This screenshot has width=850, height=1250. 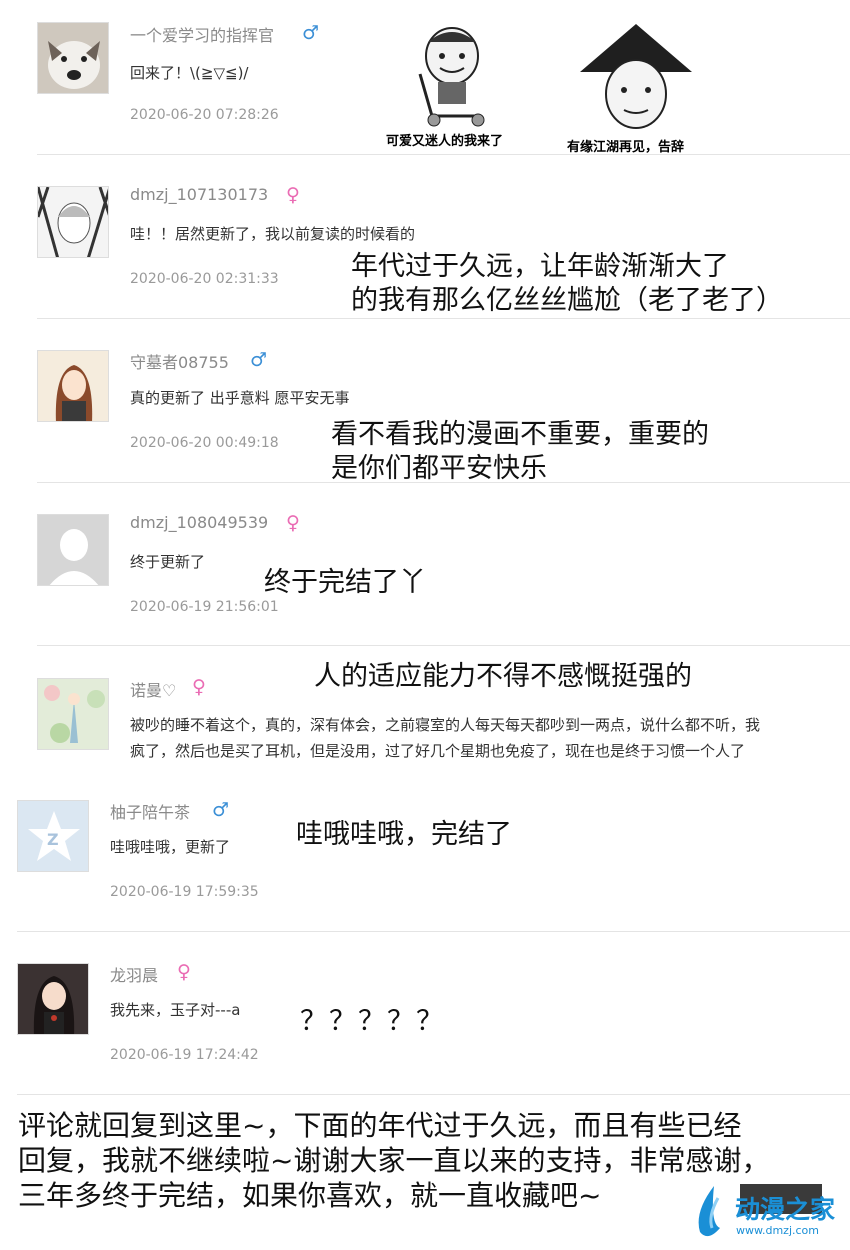 I want to click on sticker-caption: 有缘江湖再见，告辞, so click(x=626, y=147).